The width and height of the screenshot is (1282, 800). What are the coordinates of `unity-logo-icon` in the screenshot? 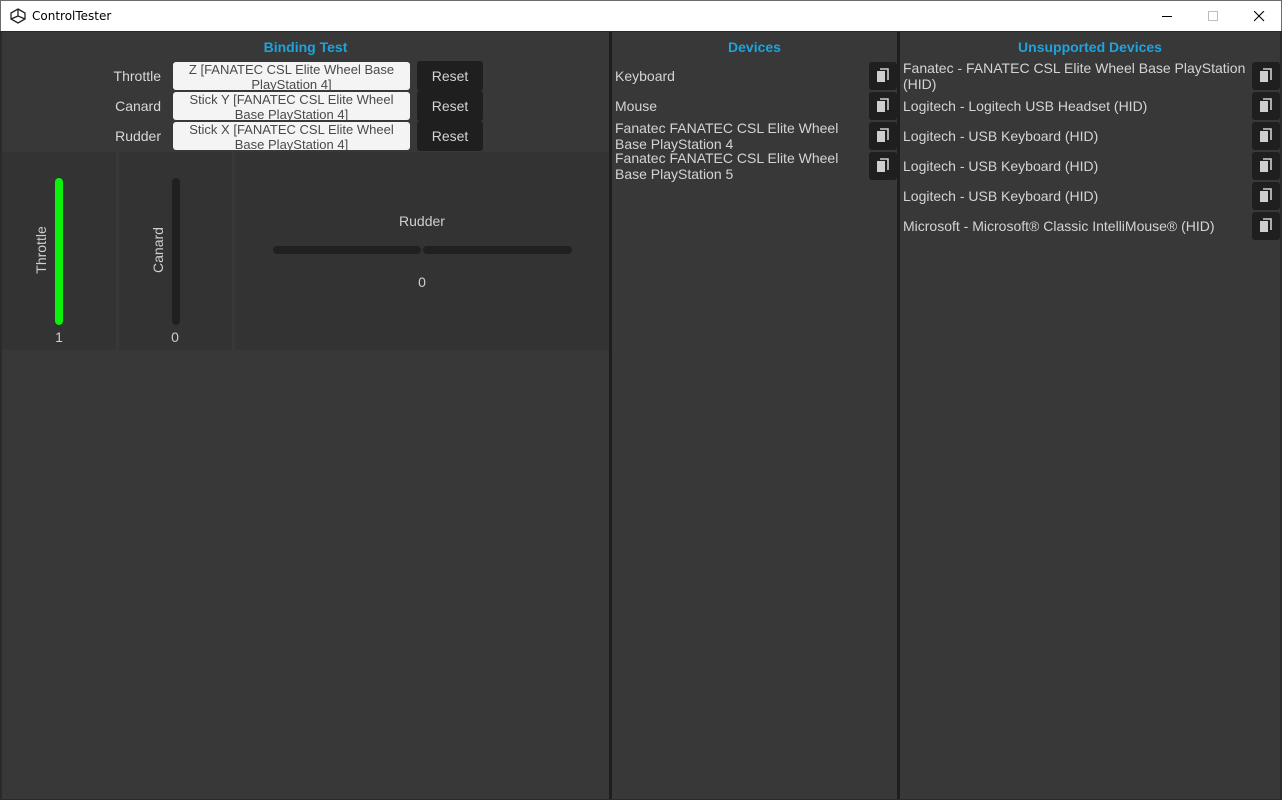 It's located at (18, 16).